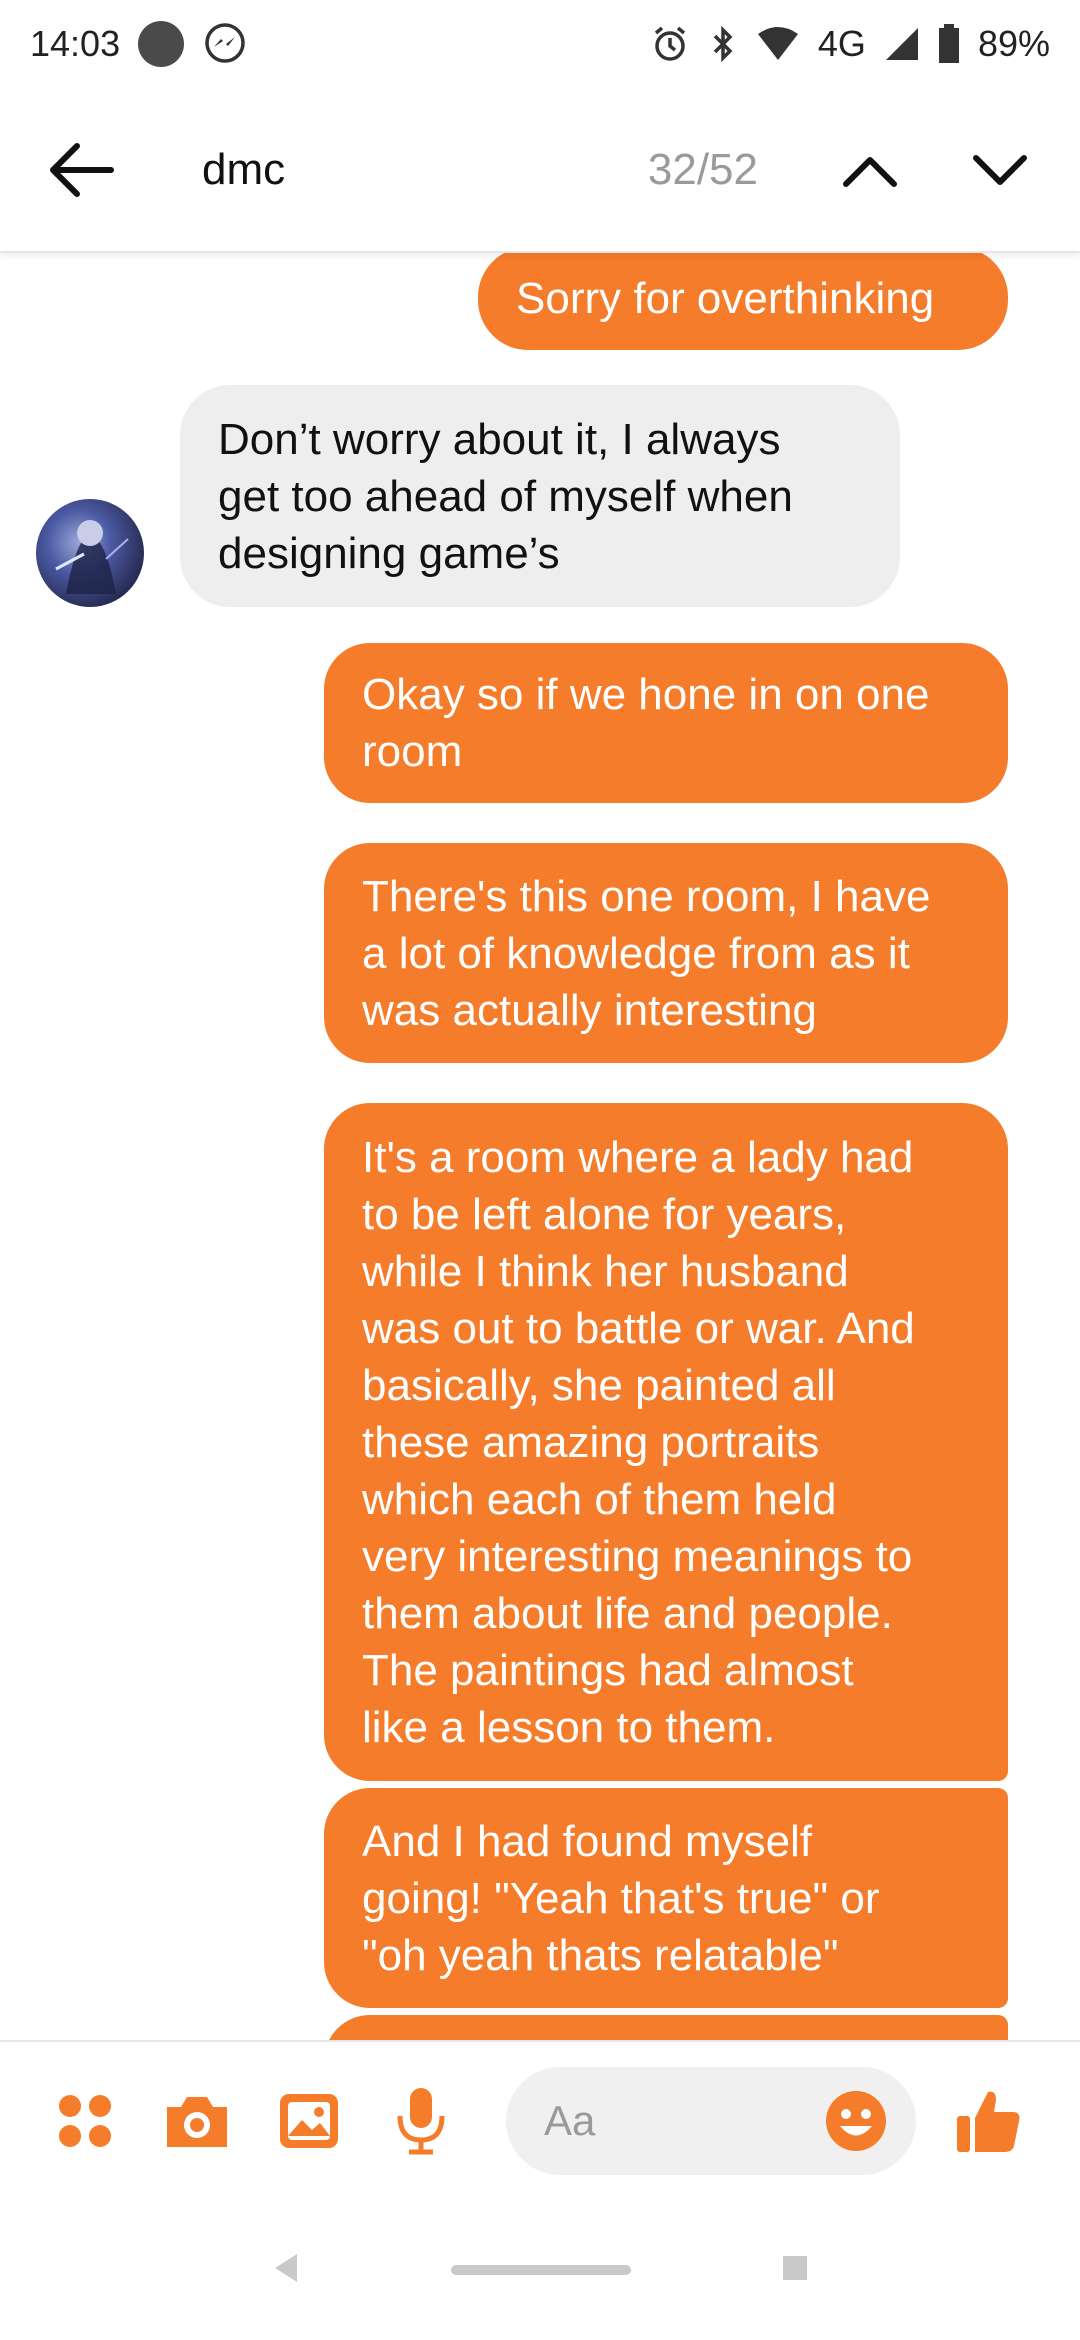 The image size is (1080, 2340). I want to click on search-query: dmc, so click(425, 170).